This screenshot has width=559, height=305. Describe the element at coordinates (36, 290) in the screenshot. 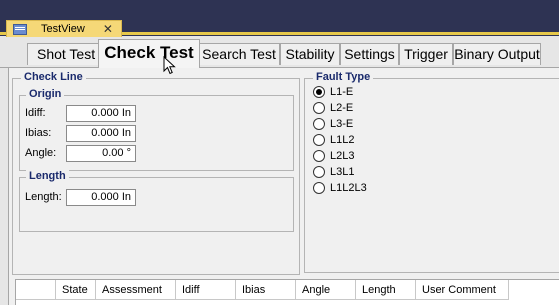

I see `grid-header-rowselector` at that location.